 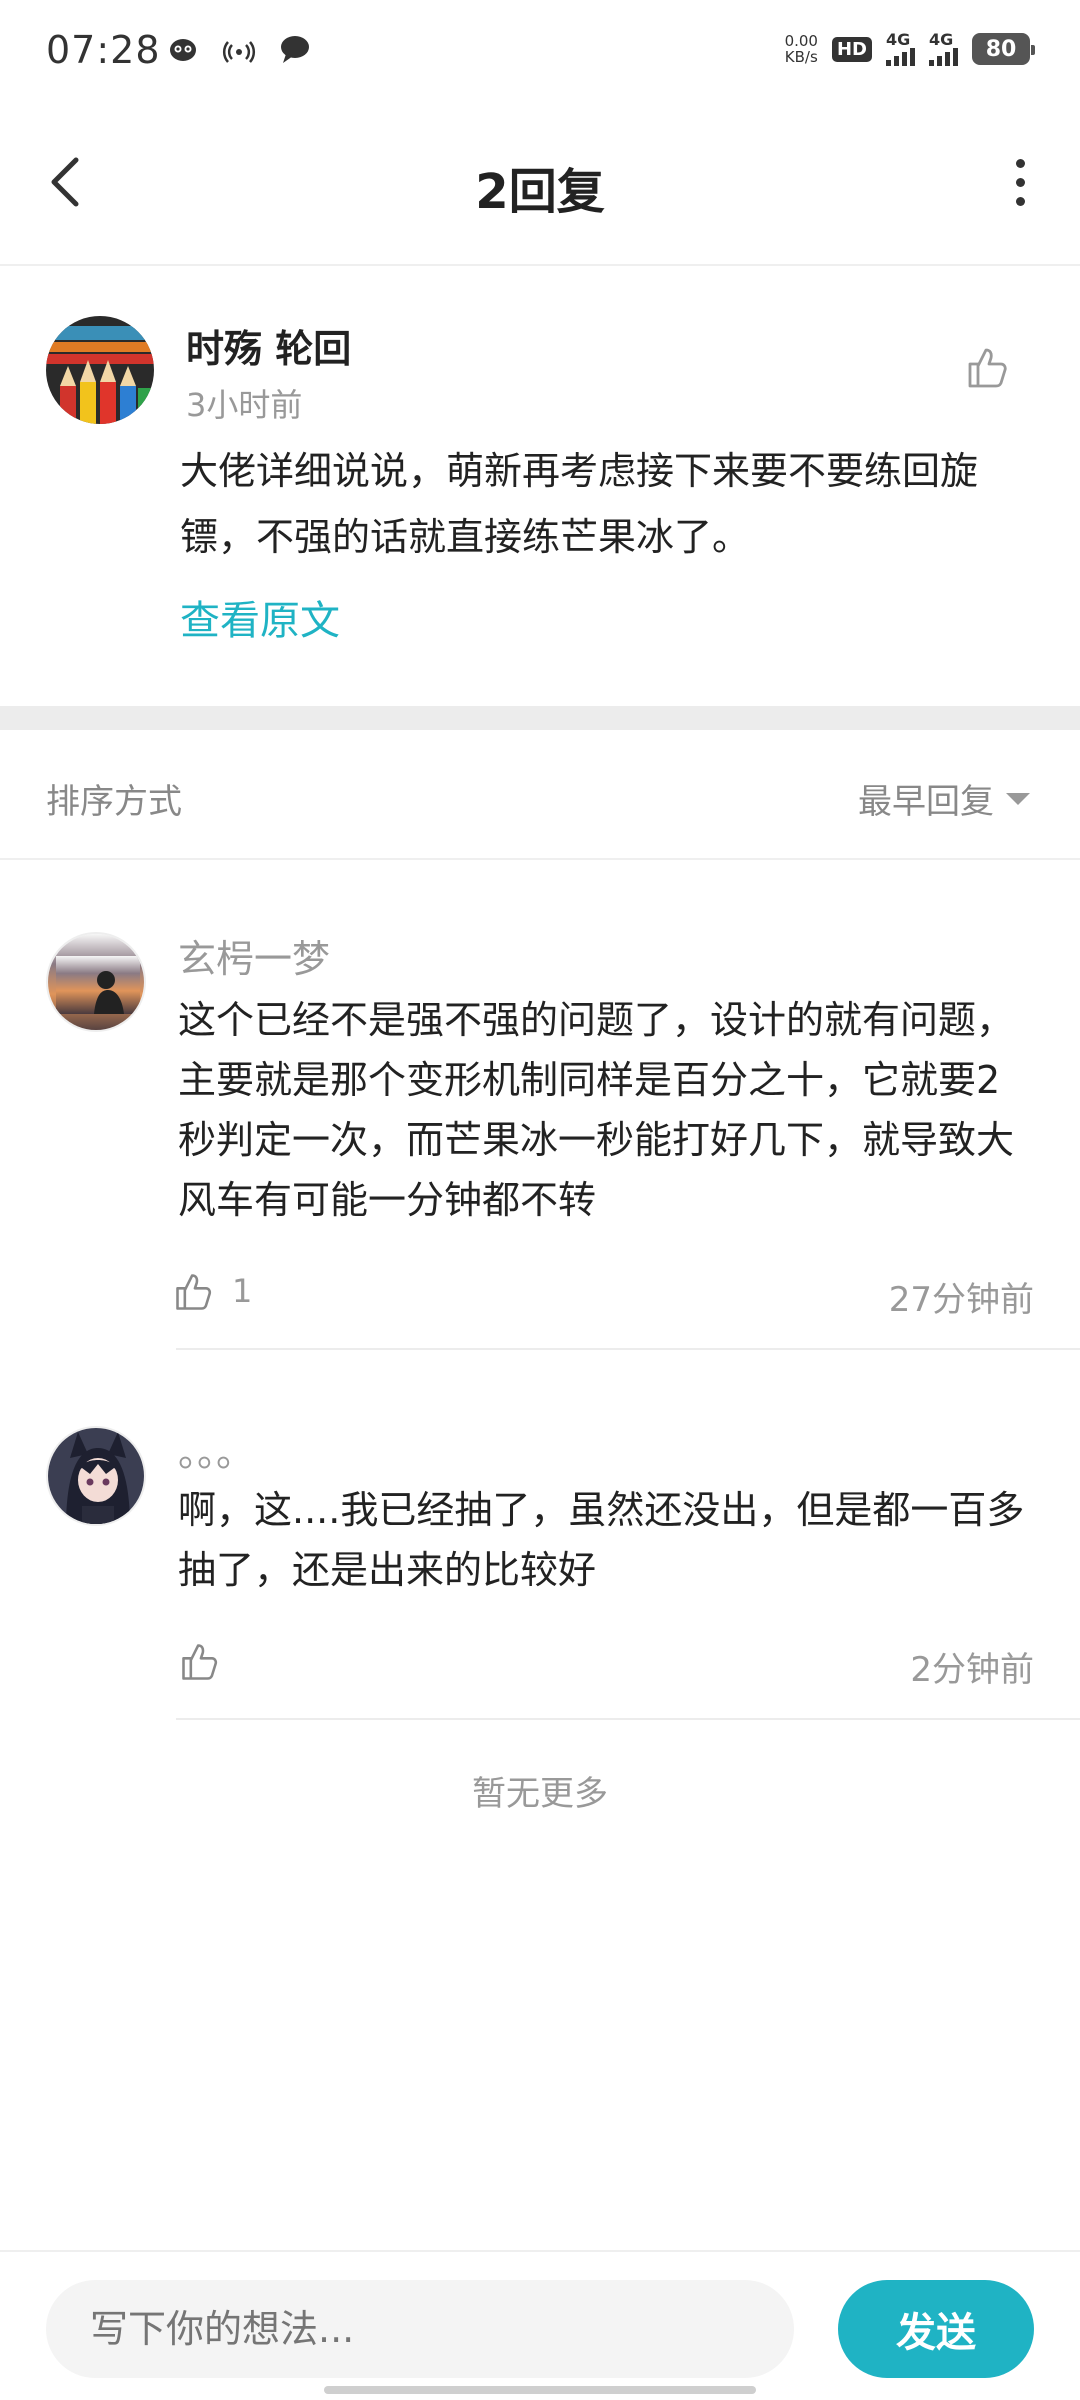 What do you see at coordinates (540, 192) in the screenshot?
I see `page-title: 2回复` at bounding box center [540, 192].